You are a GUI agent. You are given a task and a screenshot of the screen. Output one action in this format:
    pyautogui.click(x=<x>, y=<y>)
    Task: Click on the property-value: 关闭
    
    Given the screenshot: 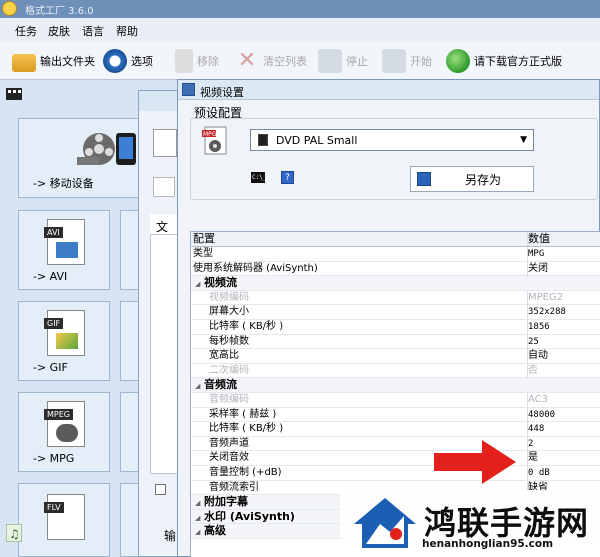 What is the action you would take?
    pyautogui.click(x=563, y=268)
    